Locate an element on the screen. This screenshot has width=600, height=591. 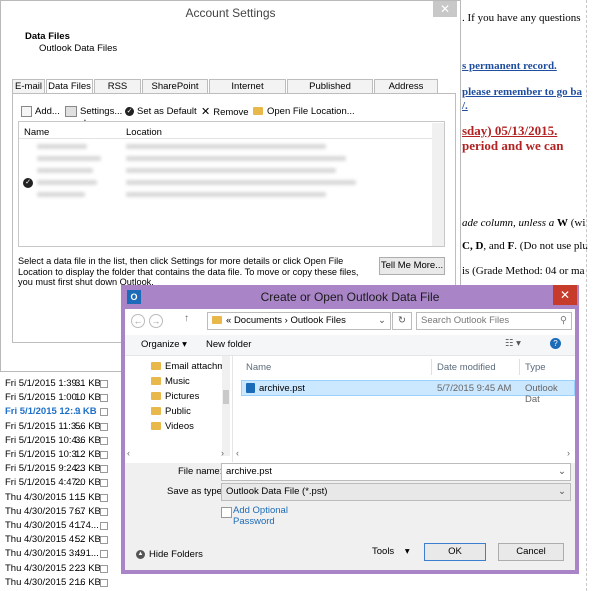
set-as-default-button: ✓ Set as Default is located at coordinates (161, 112).